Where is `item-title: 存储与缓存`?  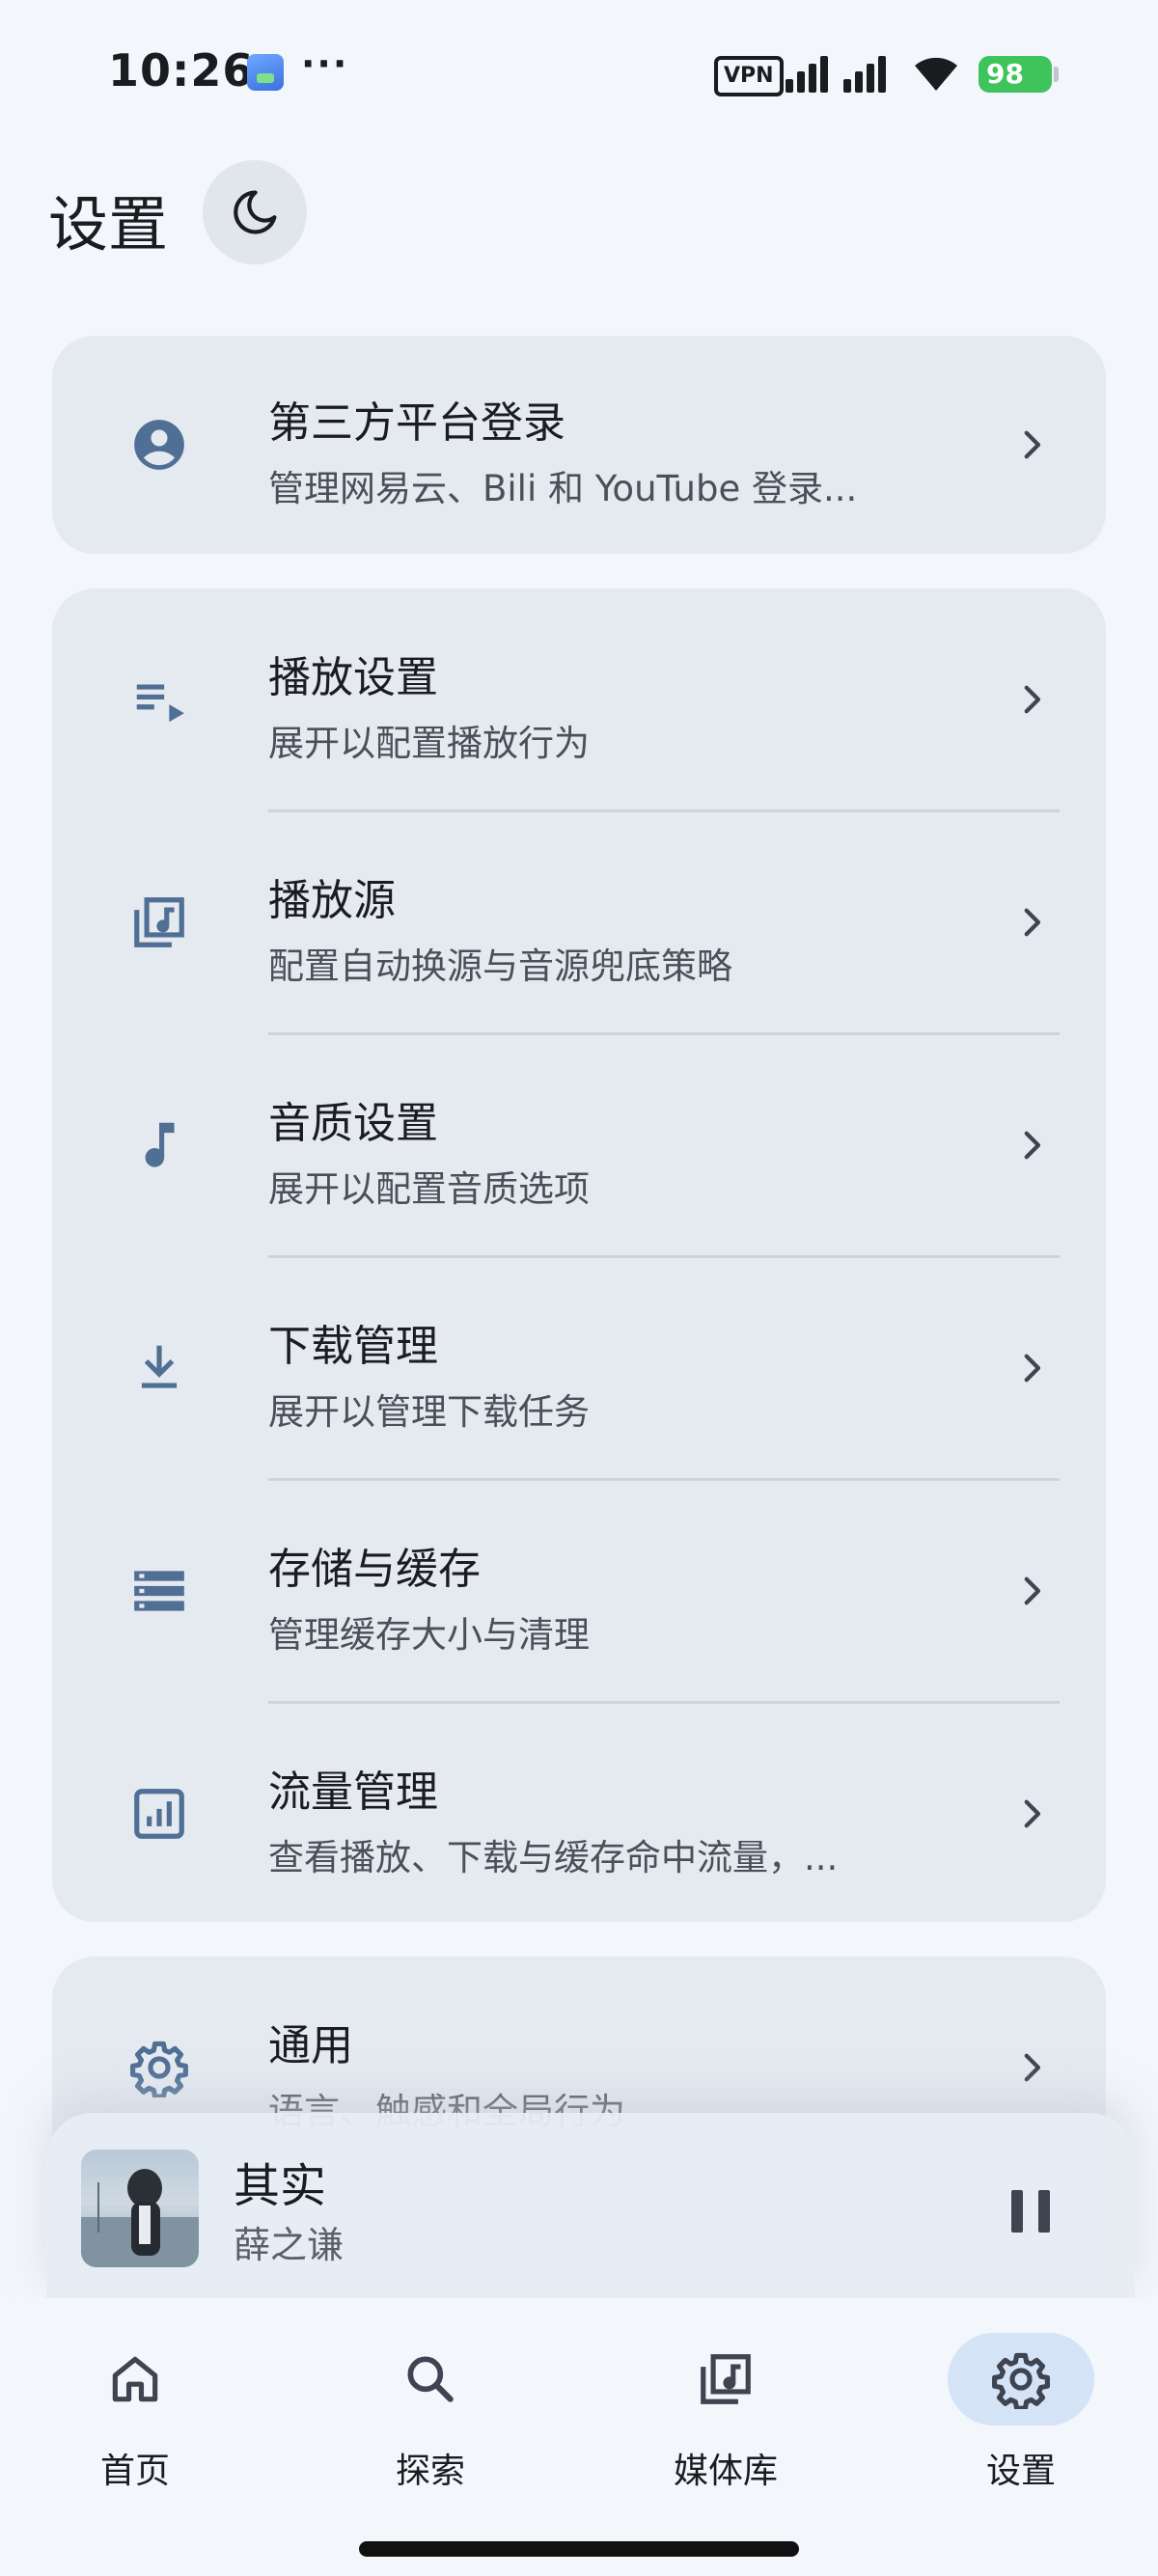 item-title: 存储与缓存 is located at coordinates (374, 1570).